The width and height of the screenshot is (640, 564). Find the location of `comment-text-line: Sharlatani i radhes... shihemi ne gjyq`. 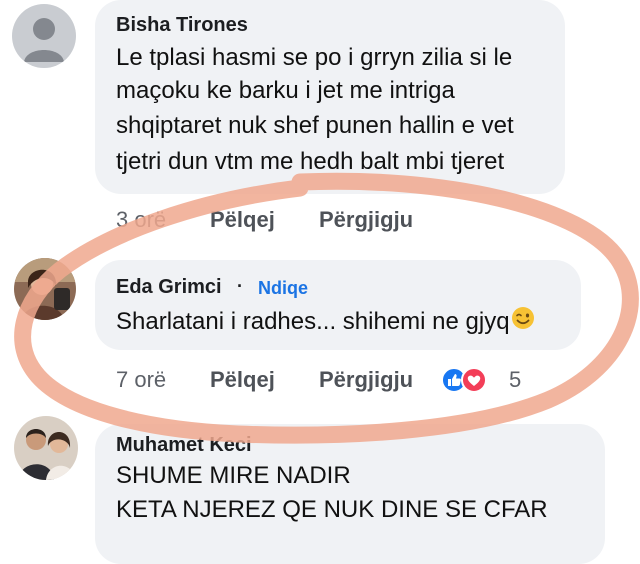

comment-text-line: Sharlatani i radhes... shihemi ne gjyq is located at coordinates (325, 322).